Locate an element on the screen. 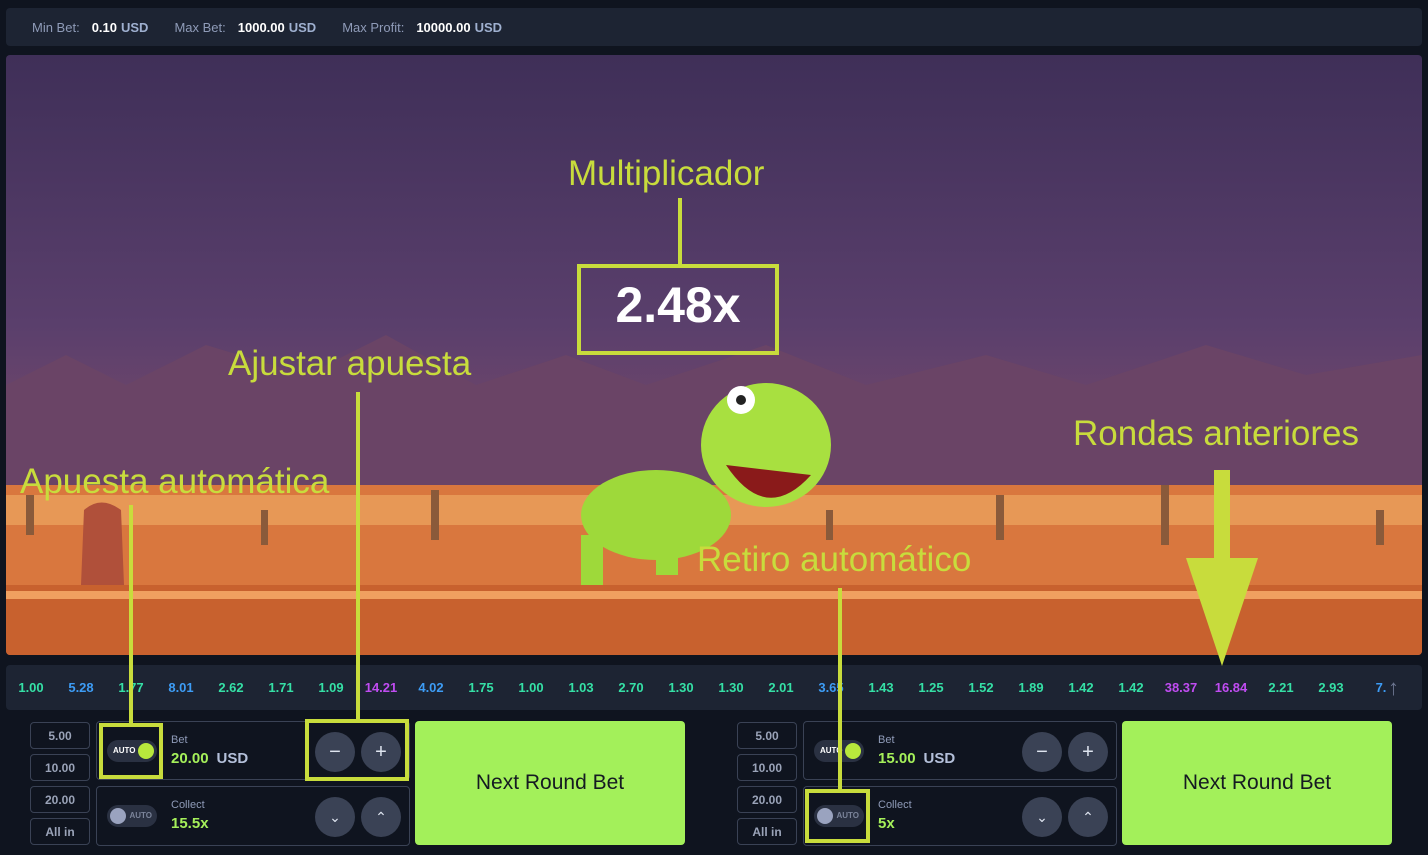 Image resolution: width=1428 pixels, height=855 pixels. auto-cashout-toggle: AUTO is located at coordinates (132, 816).